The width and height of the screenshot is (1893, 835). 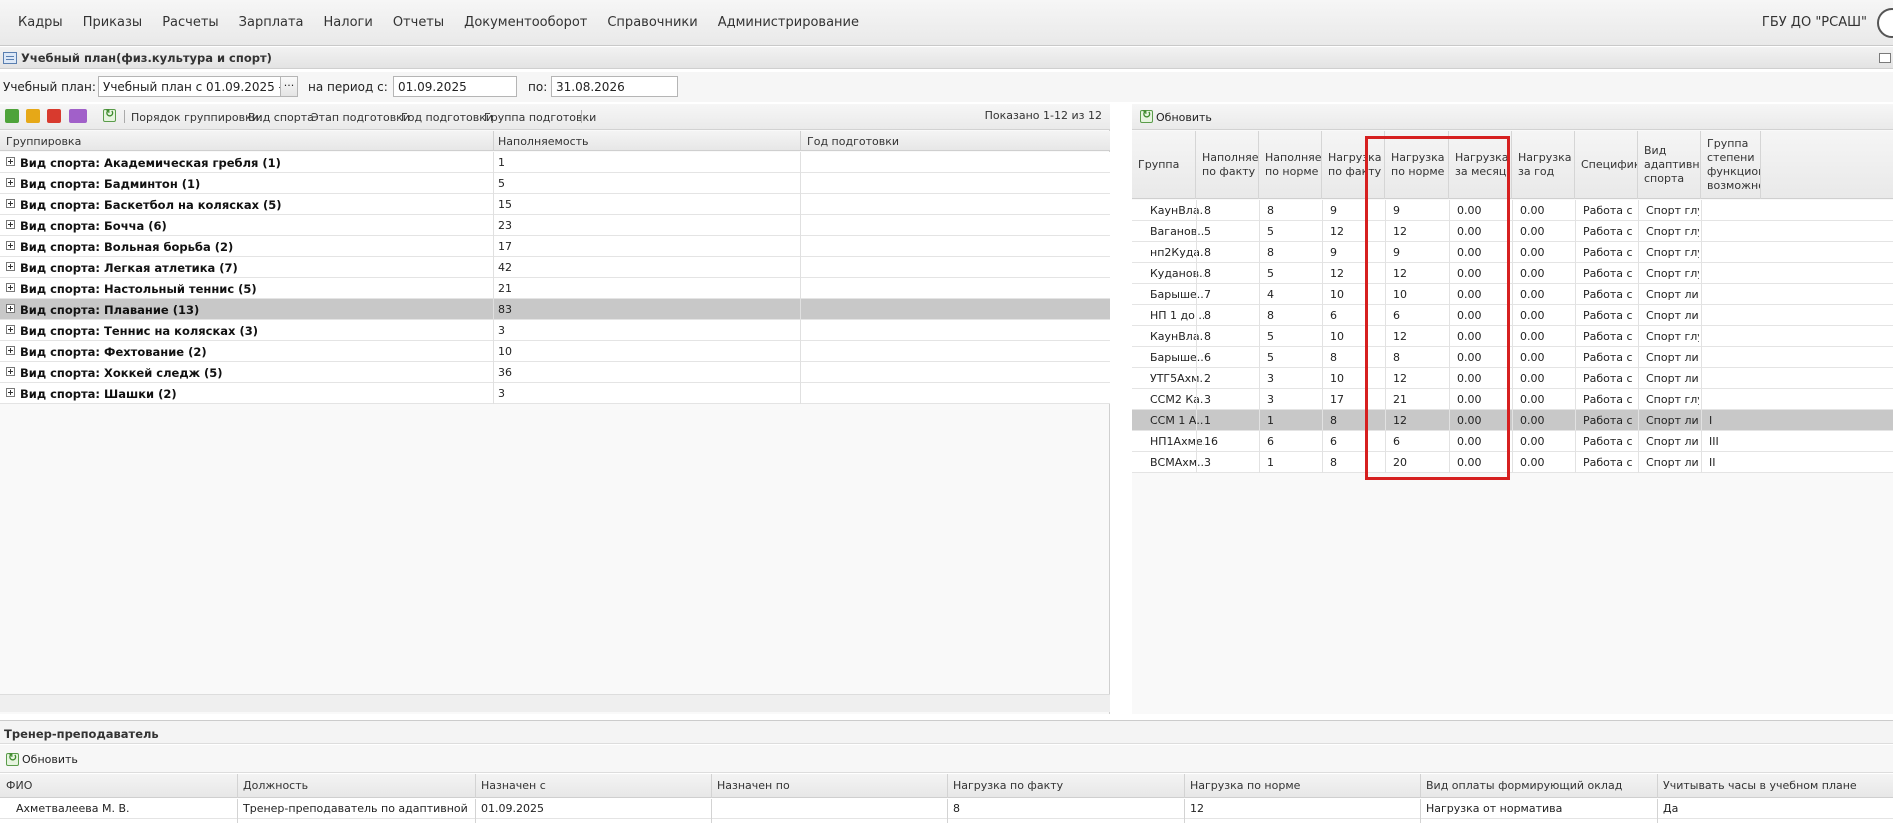 What do you see at coordinates (525, 22) in the screenshot?
I see `menu-item: Документооборот` at bounding box center [525, 22].